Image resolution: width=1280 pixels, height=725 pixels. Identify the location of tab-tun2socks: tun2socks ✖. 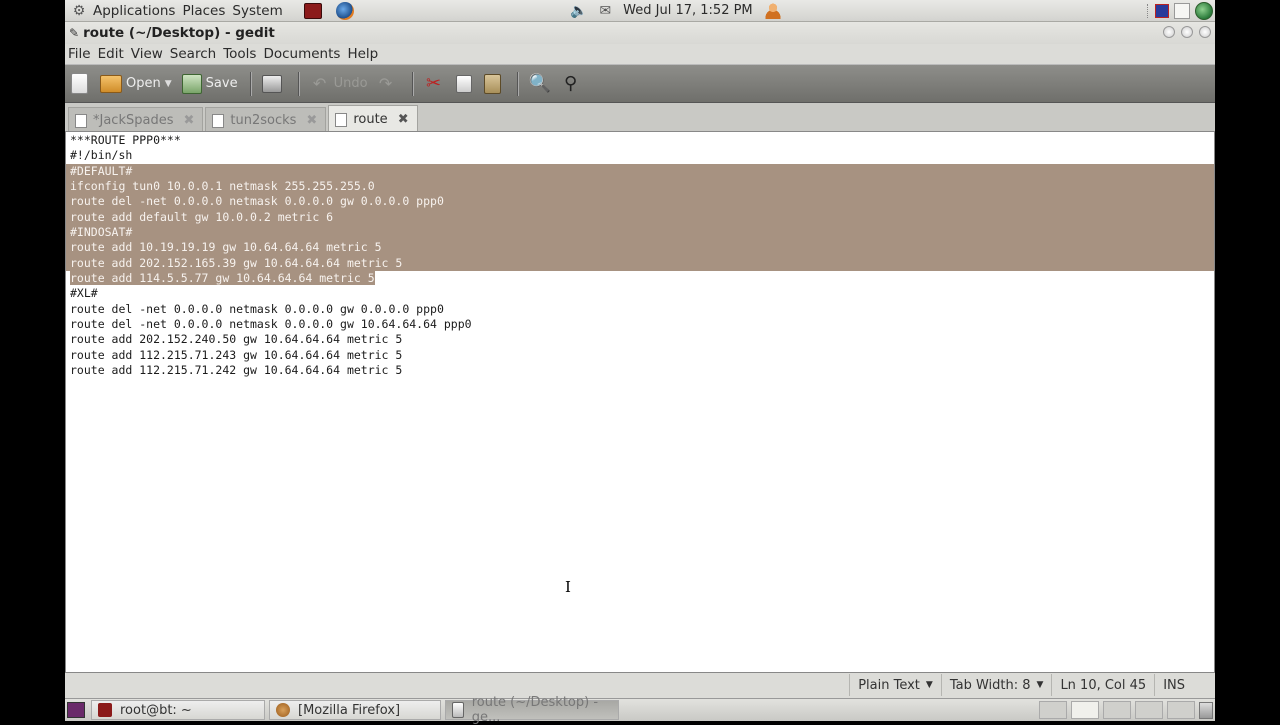
(266, 120).